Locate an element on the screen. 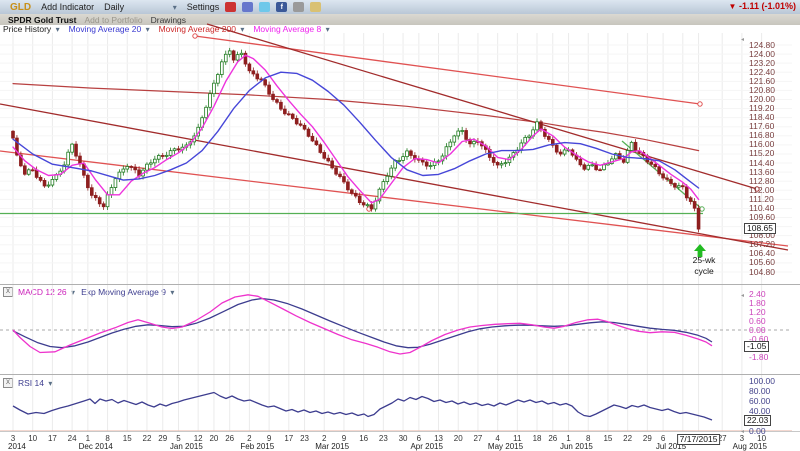 The image size is (800, 451). time-axis-tick: 27 is located at coordinates (478, 438).